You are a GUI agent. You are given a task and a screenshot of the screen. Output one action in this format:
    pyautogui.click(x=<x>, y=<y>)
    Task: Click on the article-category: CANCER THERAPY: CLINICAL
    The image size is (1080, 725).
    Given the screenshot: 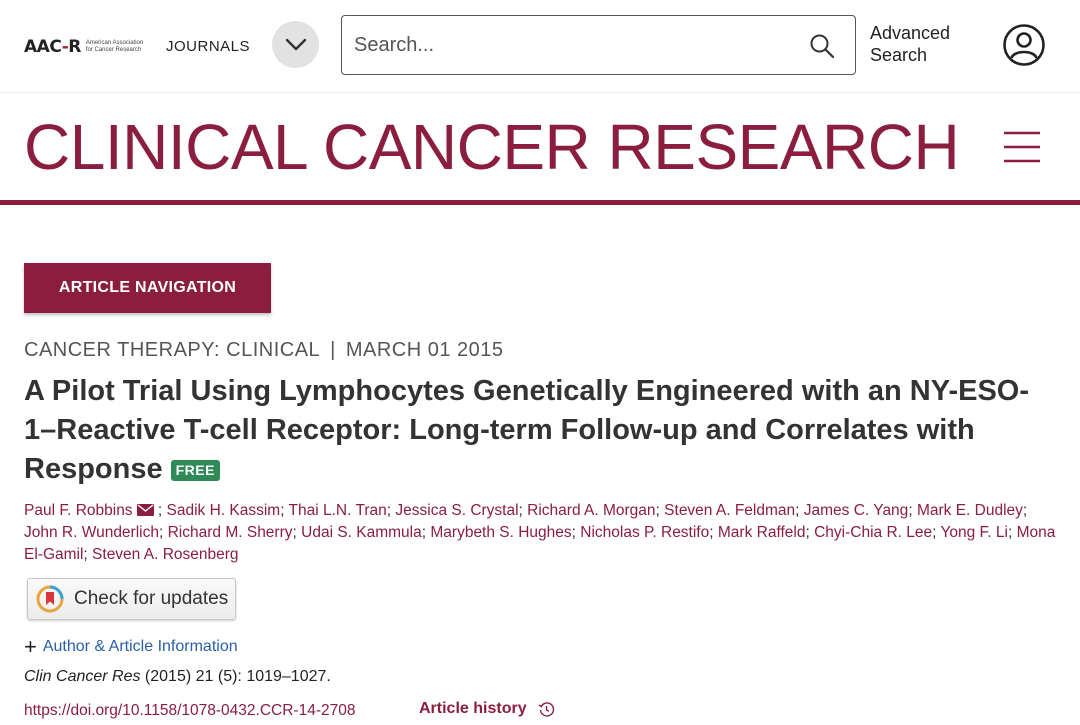 What is the action you would take?
    pyautogui.click(x=172, y=350)
    